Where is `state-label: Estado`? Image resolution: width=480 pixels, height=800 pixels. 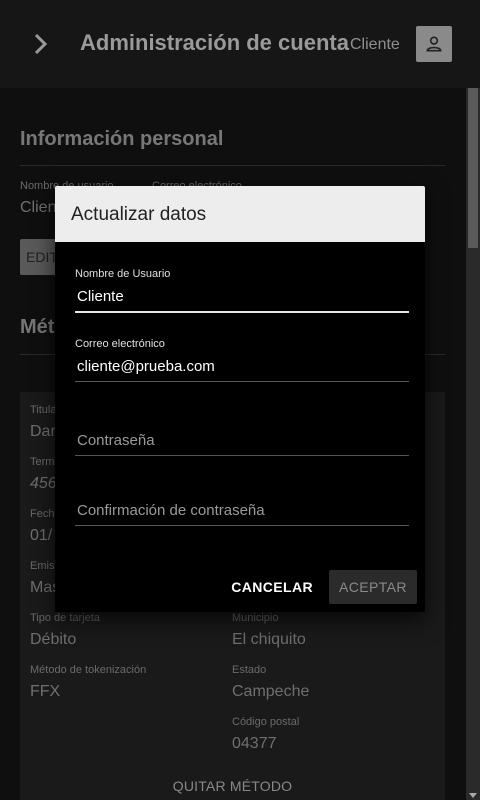
state-label: Estado is located at coordinates (249, 670).